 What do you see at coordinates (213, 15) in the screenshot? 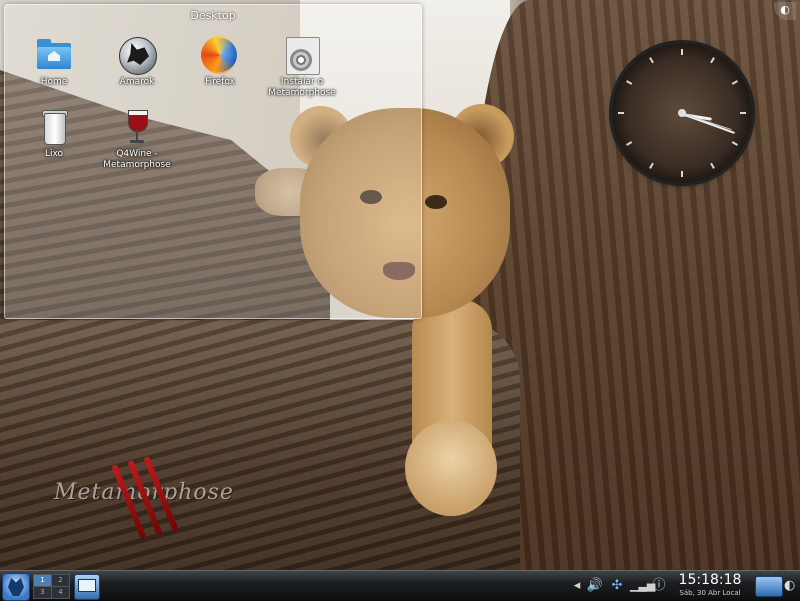
I see `folder-view-title: Desktop` at bounding box center [213, 15].